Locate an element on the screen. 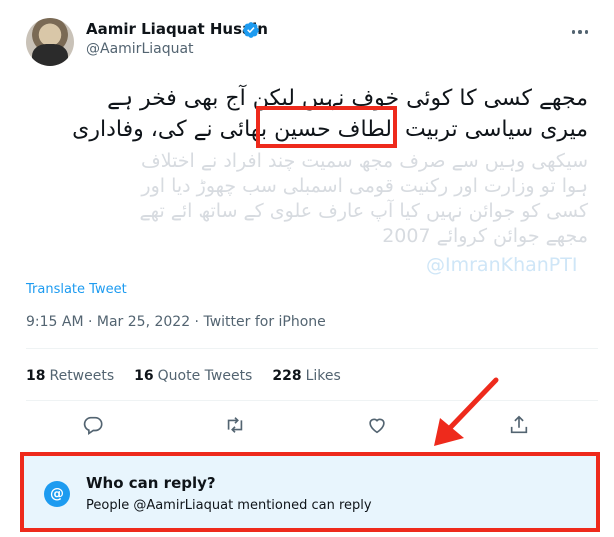  retweets-stat: 18 Retweets is located at coordinates (70, 376).